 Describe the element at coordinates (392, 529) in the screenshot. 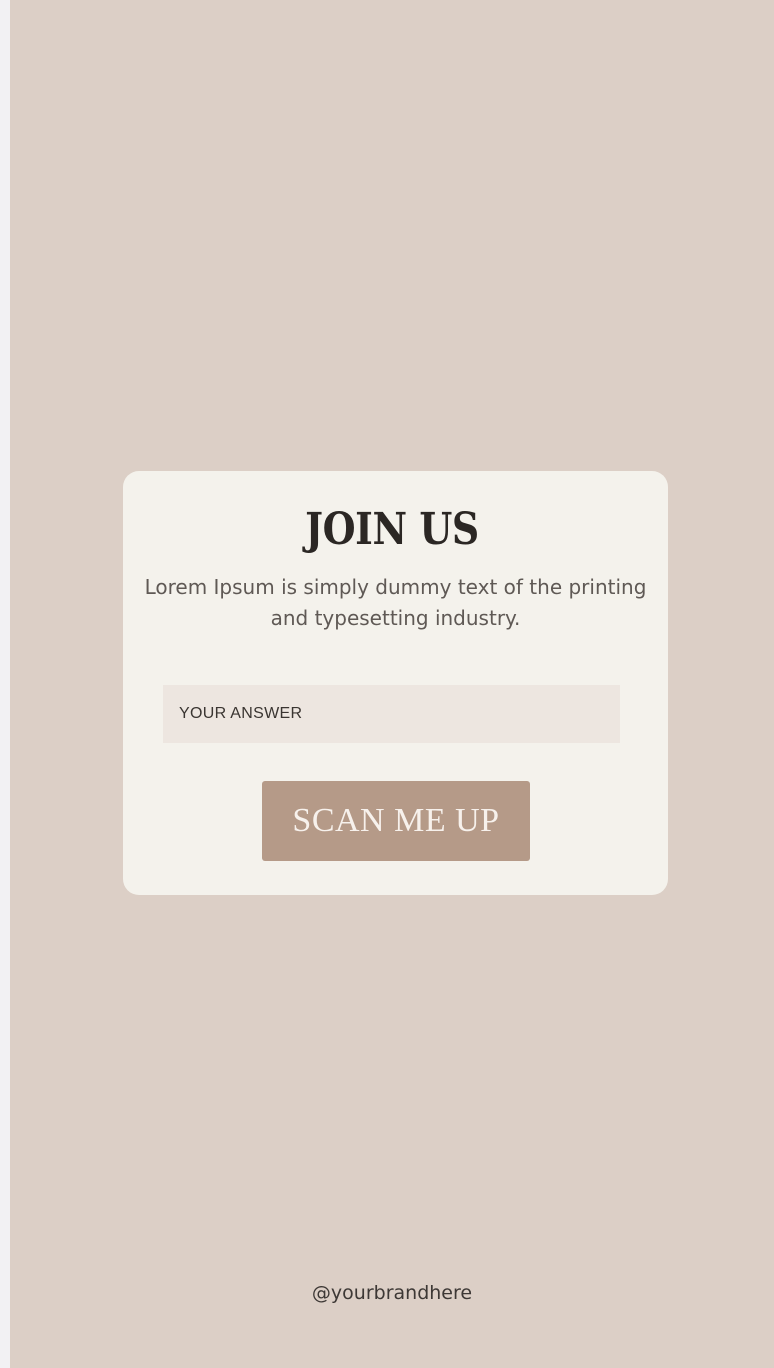

I see `page-title: JOIN US` at that location.